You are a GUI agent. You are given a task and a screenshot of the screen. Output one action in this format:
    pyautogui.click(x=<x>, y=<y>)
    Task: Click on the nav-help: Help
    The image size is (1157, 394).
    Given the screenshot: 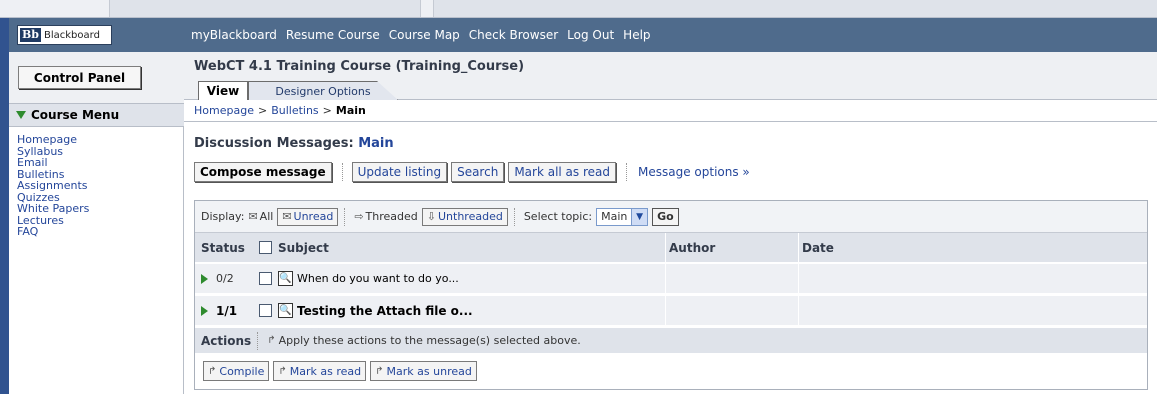 What is the action you would take?
    pyautogui.click(x=636, y=35)
    